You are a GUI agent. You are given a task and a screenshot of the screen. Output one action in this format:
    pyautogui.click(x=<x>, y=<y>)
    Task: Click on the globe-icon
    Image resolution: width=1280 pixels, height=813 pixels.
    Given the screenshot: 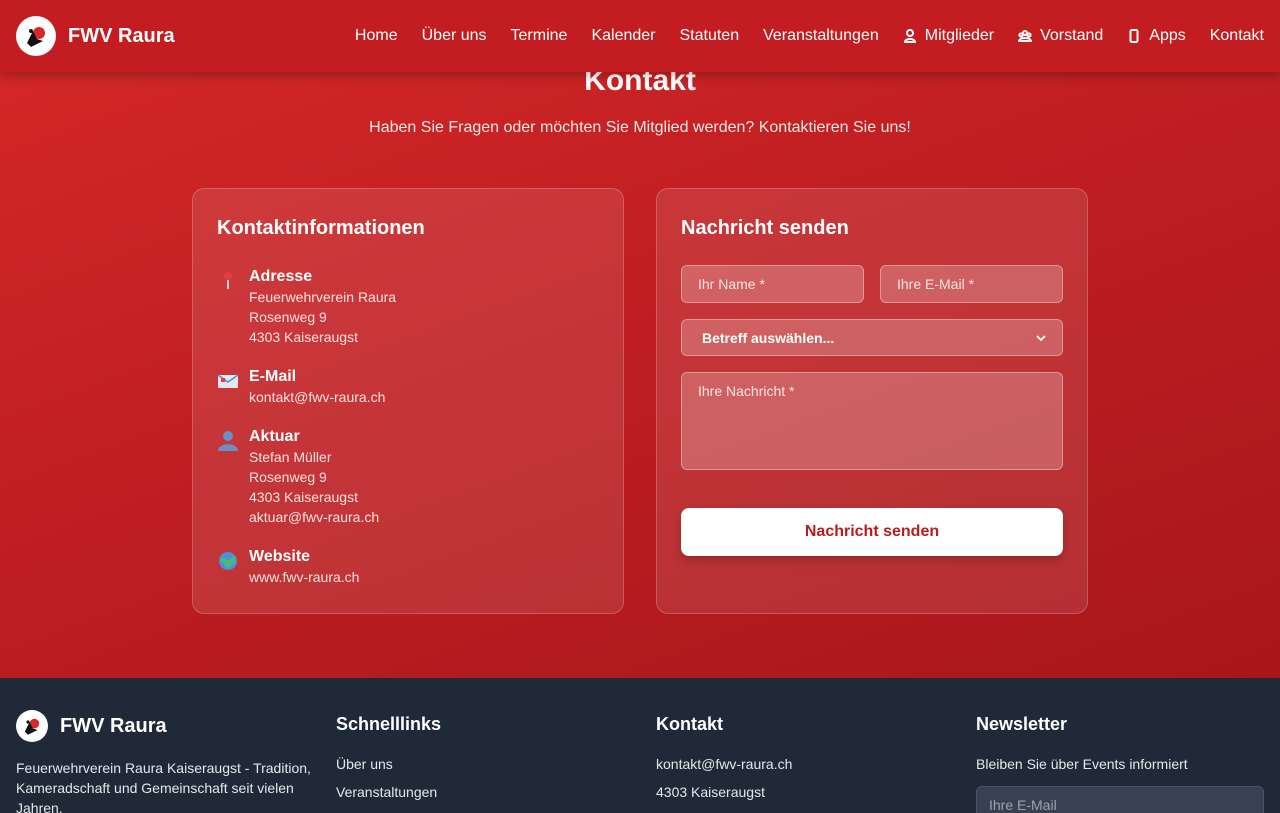 What is the action you would take?
    pyautogui.click(x=228, y=561)
    